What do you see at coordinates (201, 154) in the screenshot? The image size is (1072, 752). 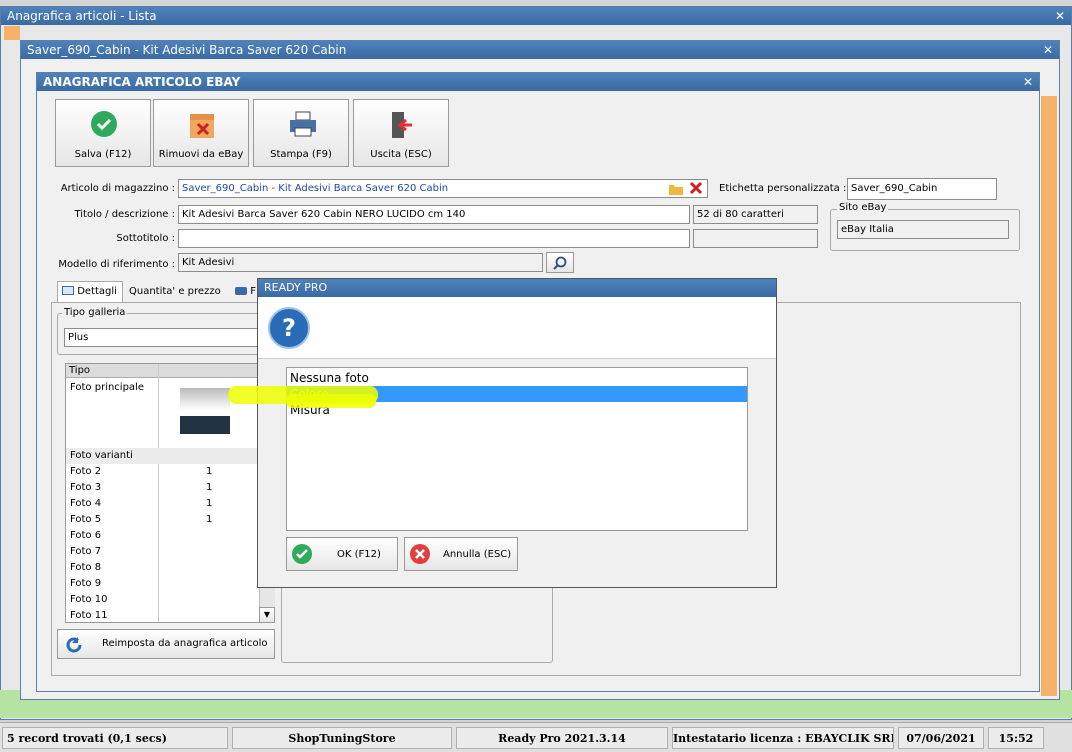 I see `remove-ebay-label: Rimuovi da eBay` at bounding box center [201, 154].